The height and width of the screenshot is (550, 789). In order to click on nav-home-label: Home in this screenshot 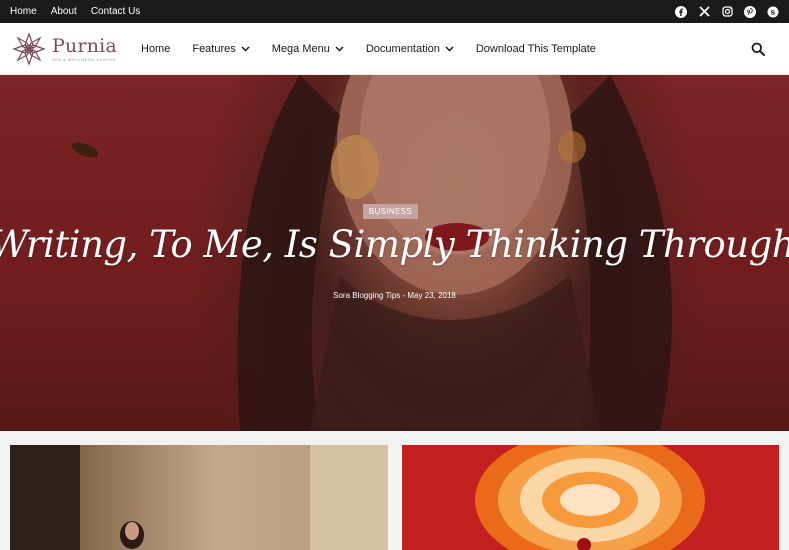, I will do `click(156, 49)`.